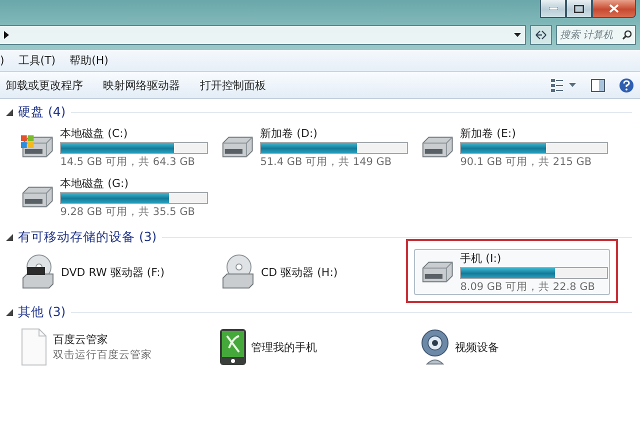 This screenshot has width=640, height=421. I want to click on dropdown-arrow-icon, so click(517, 35).